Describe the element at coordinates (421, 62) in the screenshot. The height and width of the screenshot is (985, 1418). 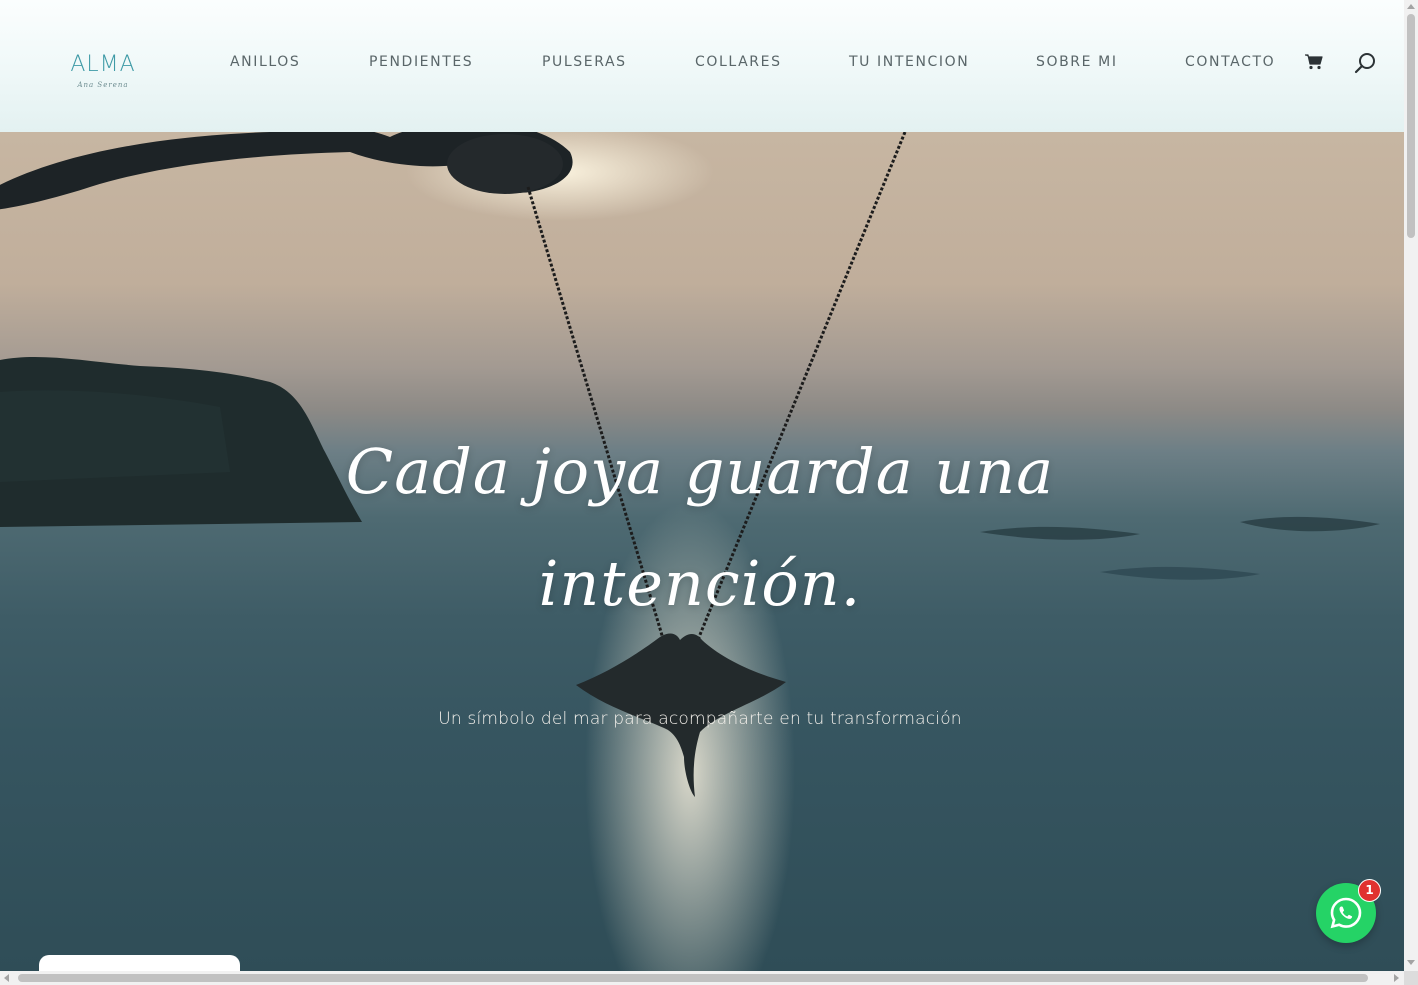
I see `nav-item-pendientes: PENDIENTES` at that location.